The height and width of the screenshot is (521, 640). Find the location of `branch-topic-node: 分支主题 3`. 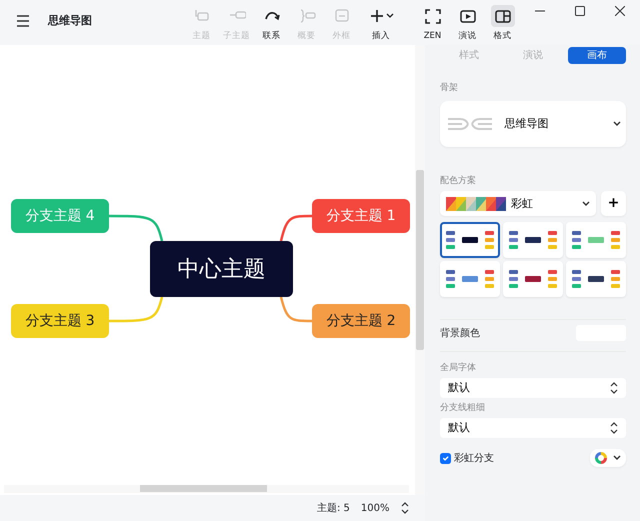

branch-topic-node: 分支主题 3 is located at coordinates (60, 321).